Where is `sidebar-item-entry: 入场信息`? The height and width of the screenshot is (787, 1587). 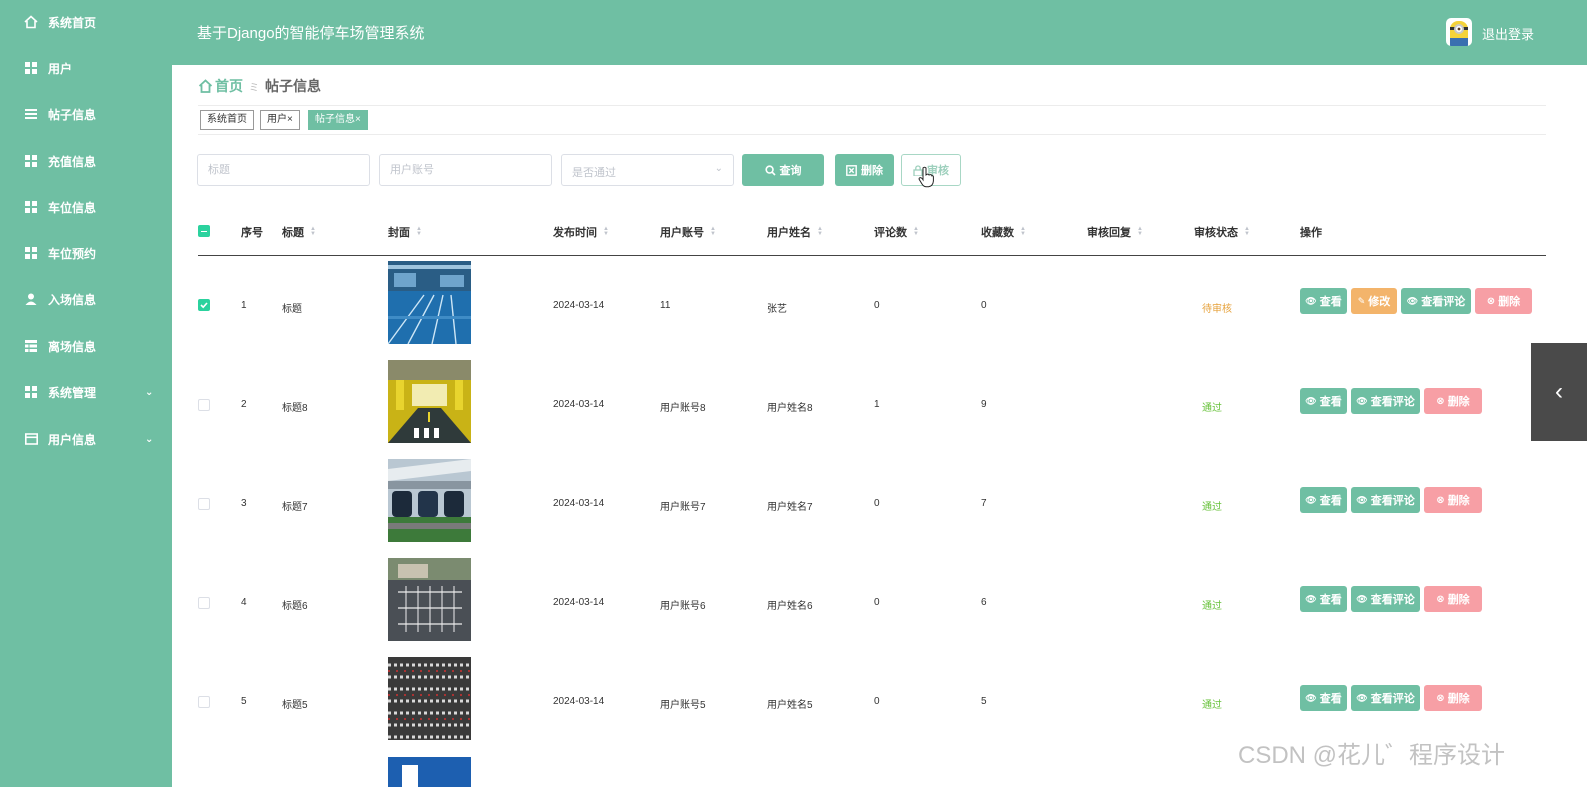 sidebar-item-entry: 入场信息 is located at coordinates (86, 299).